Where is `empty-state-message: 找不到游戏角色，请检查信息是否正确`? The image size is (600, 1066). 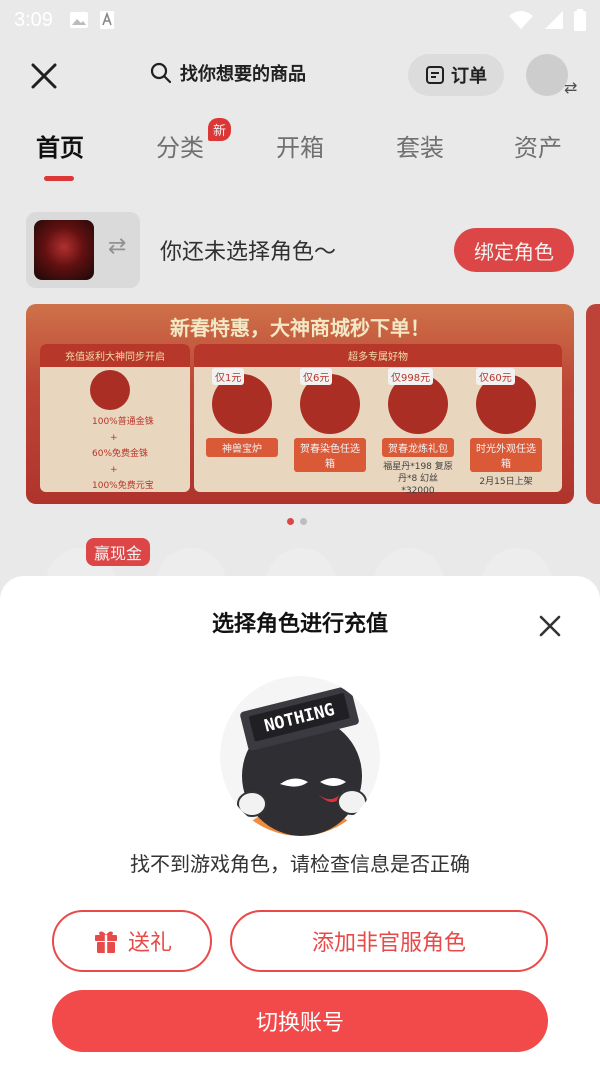 empty-state-message: 找不到游戏角色，请检查信息是否正确 is located at coordinates (300, 864).